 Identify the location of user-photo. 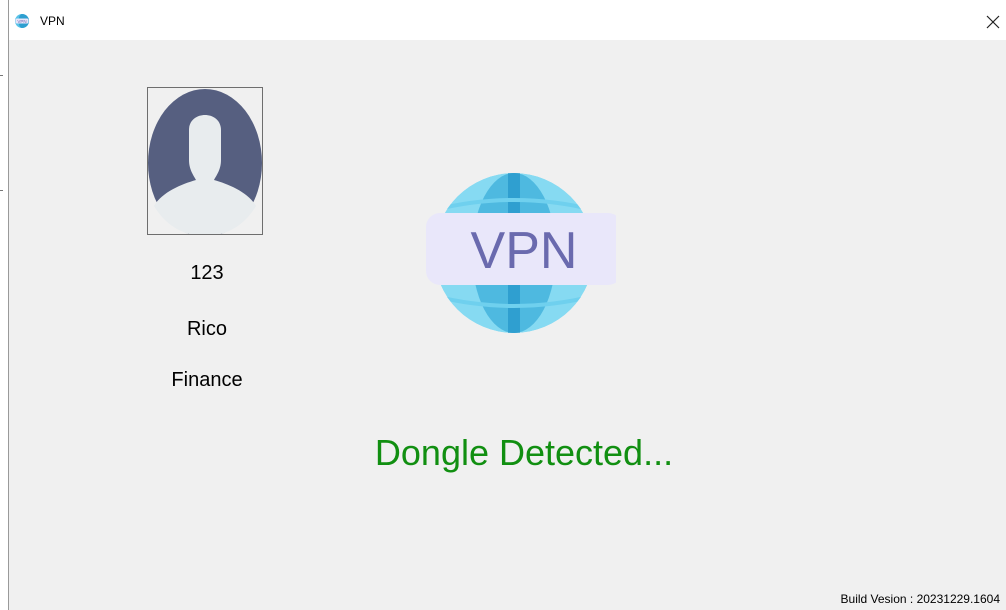
(205, 161).